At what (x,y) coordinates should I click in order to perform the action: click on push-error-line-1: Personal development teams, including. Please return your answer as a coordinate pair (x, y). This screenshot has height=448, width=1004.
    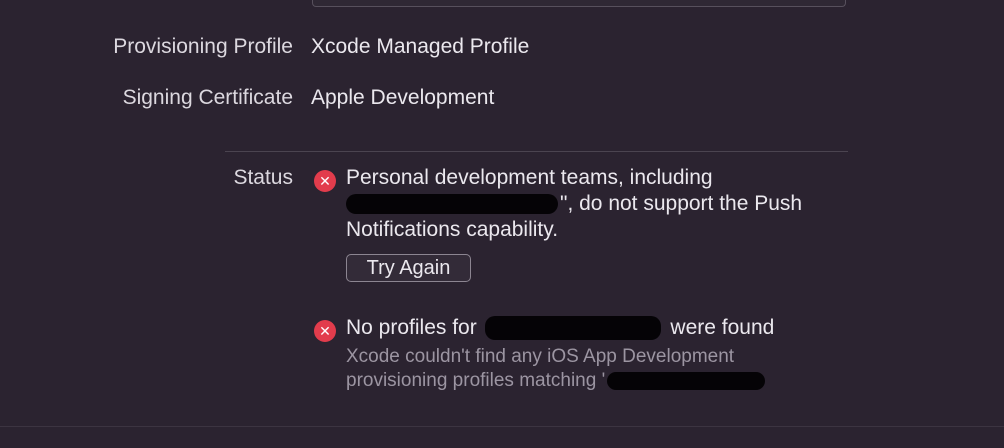
    Looking at the image, I should click on (529, 177).